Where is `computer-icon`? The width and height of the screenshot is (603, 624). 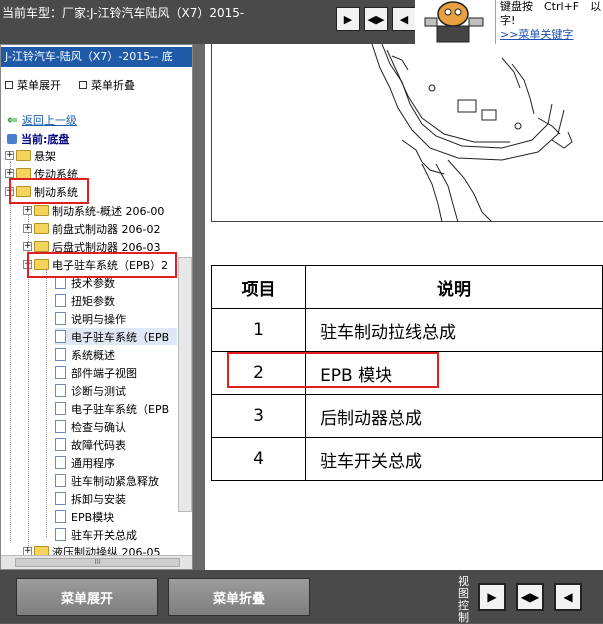
computer-icon is located at coordinates (12, 139).